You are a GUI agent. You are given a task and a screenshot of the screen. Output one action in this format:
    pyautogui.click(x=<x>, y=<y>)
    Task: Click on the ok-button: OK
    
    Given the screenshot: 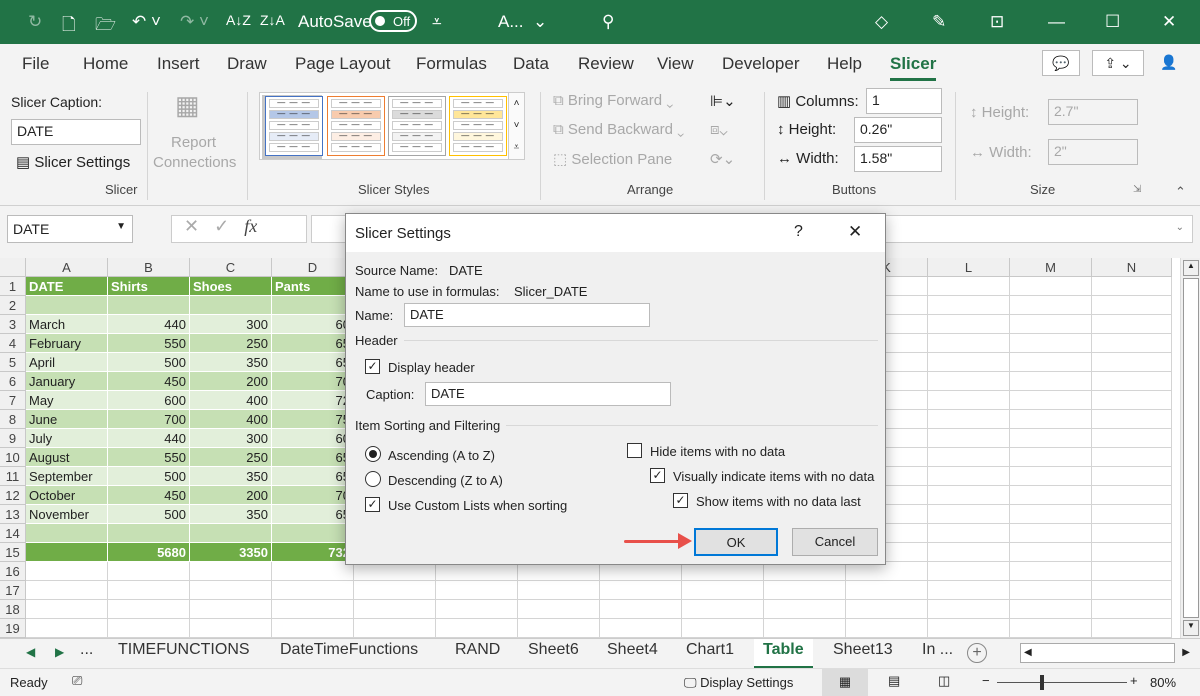 What is the action you would take?
    pyautogui.click(x=736, y=542)
    